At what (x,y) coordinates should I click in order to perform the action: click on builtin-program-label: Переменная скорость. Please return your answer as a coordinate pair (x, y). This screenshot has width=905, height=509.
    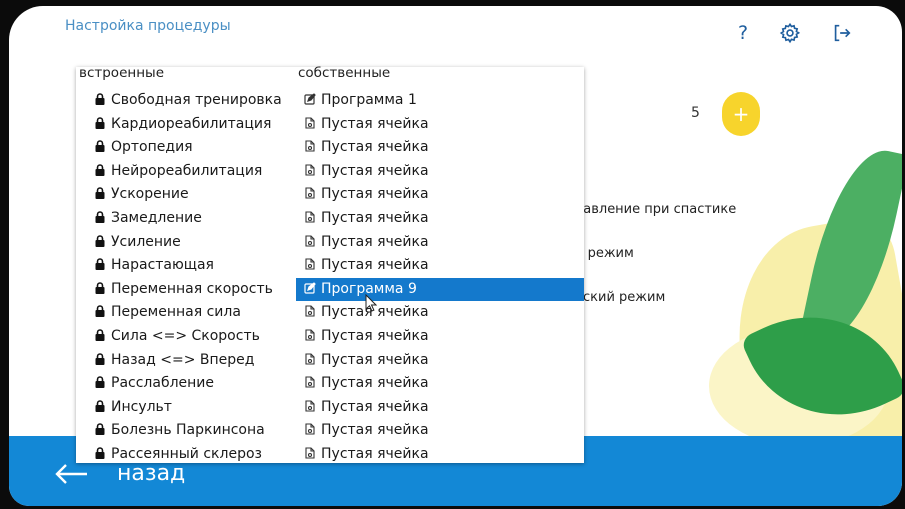
    Looking at the image, I should click on (192, 288).